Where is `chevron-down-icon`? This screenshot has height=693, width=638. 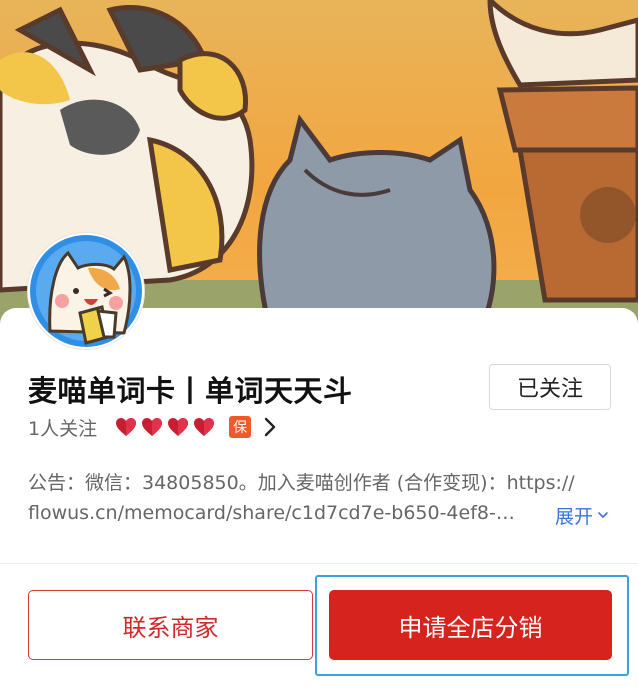 chevron-down-icon is located at coordinates (603, 515).